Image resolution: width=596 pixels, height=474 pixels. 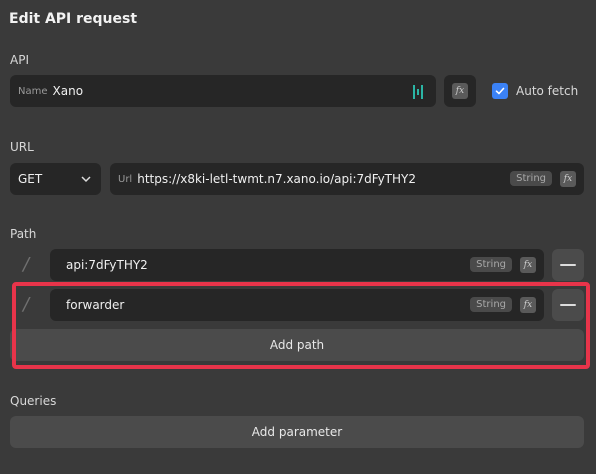 What do you see at coordinates (23, 234) in the screenshot?
I see `path-section-label: Path` at bounding box center [23, 234].